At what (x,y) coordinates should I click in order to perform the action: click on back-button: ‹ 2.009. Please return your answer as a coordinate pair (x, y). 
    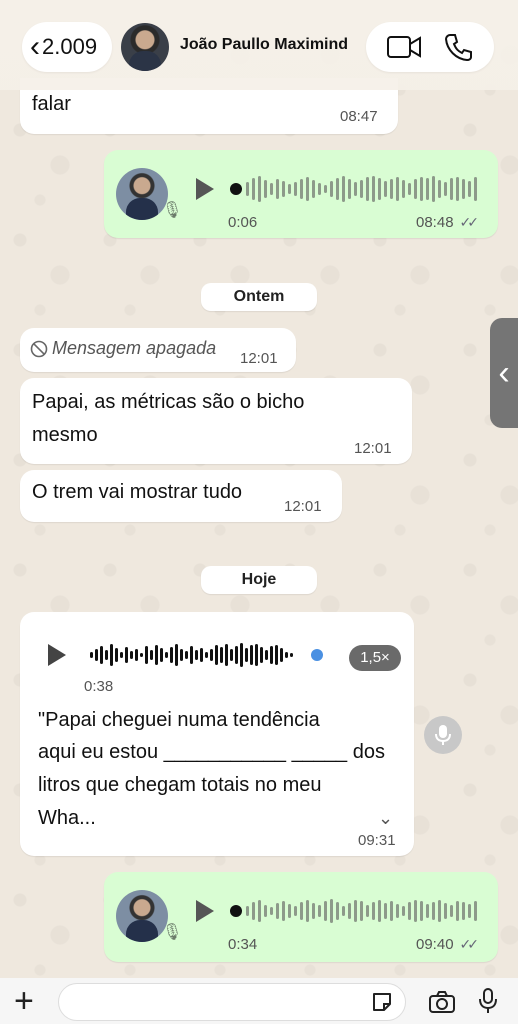
    Looking at the image, I should click on (67, 47).